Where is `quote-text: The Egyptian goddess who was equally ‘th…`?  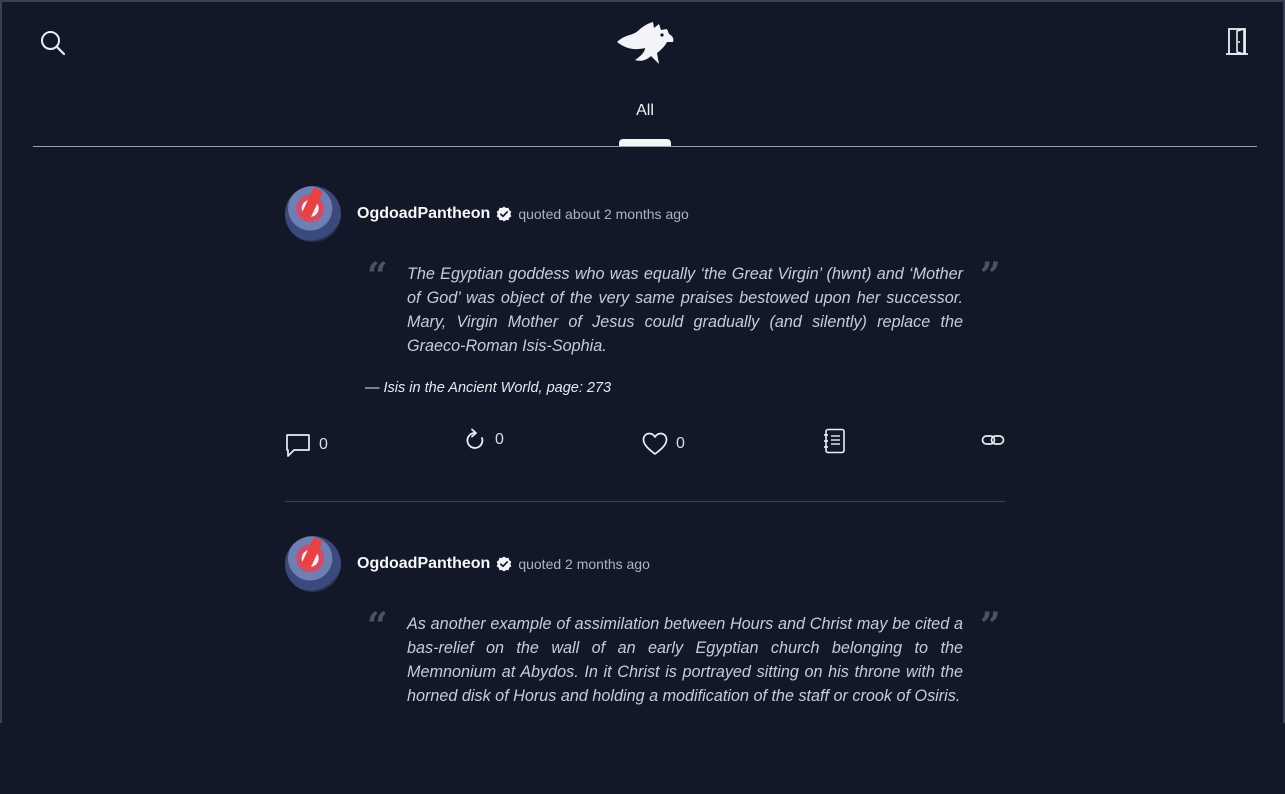
quote-text: The Egyptian goddess who was equally ‘th… is located at coordinates (685, 310).